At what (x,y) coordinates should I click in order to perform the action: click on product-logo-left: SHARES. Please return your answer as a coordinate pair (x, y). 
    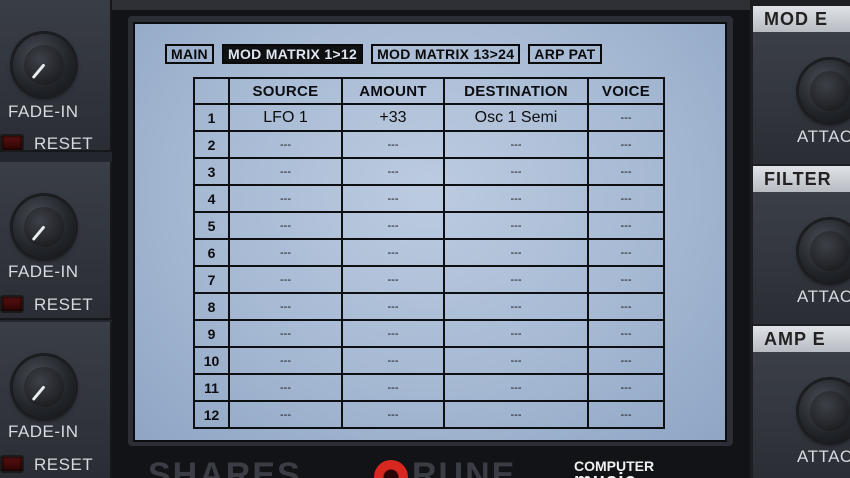
    Looking at the image, I should click on (225, 467).